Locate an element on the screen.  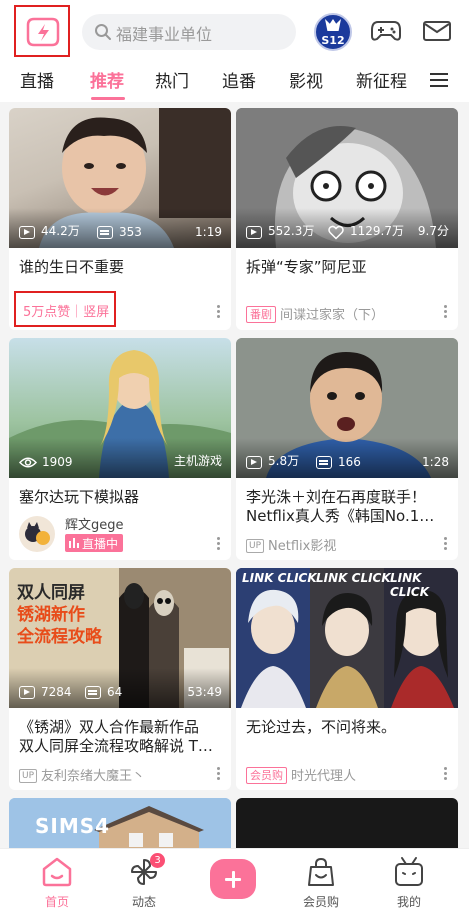
member-shop-tag: 会员购 is located at coordinates (266, 775).